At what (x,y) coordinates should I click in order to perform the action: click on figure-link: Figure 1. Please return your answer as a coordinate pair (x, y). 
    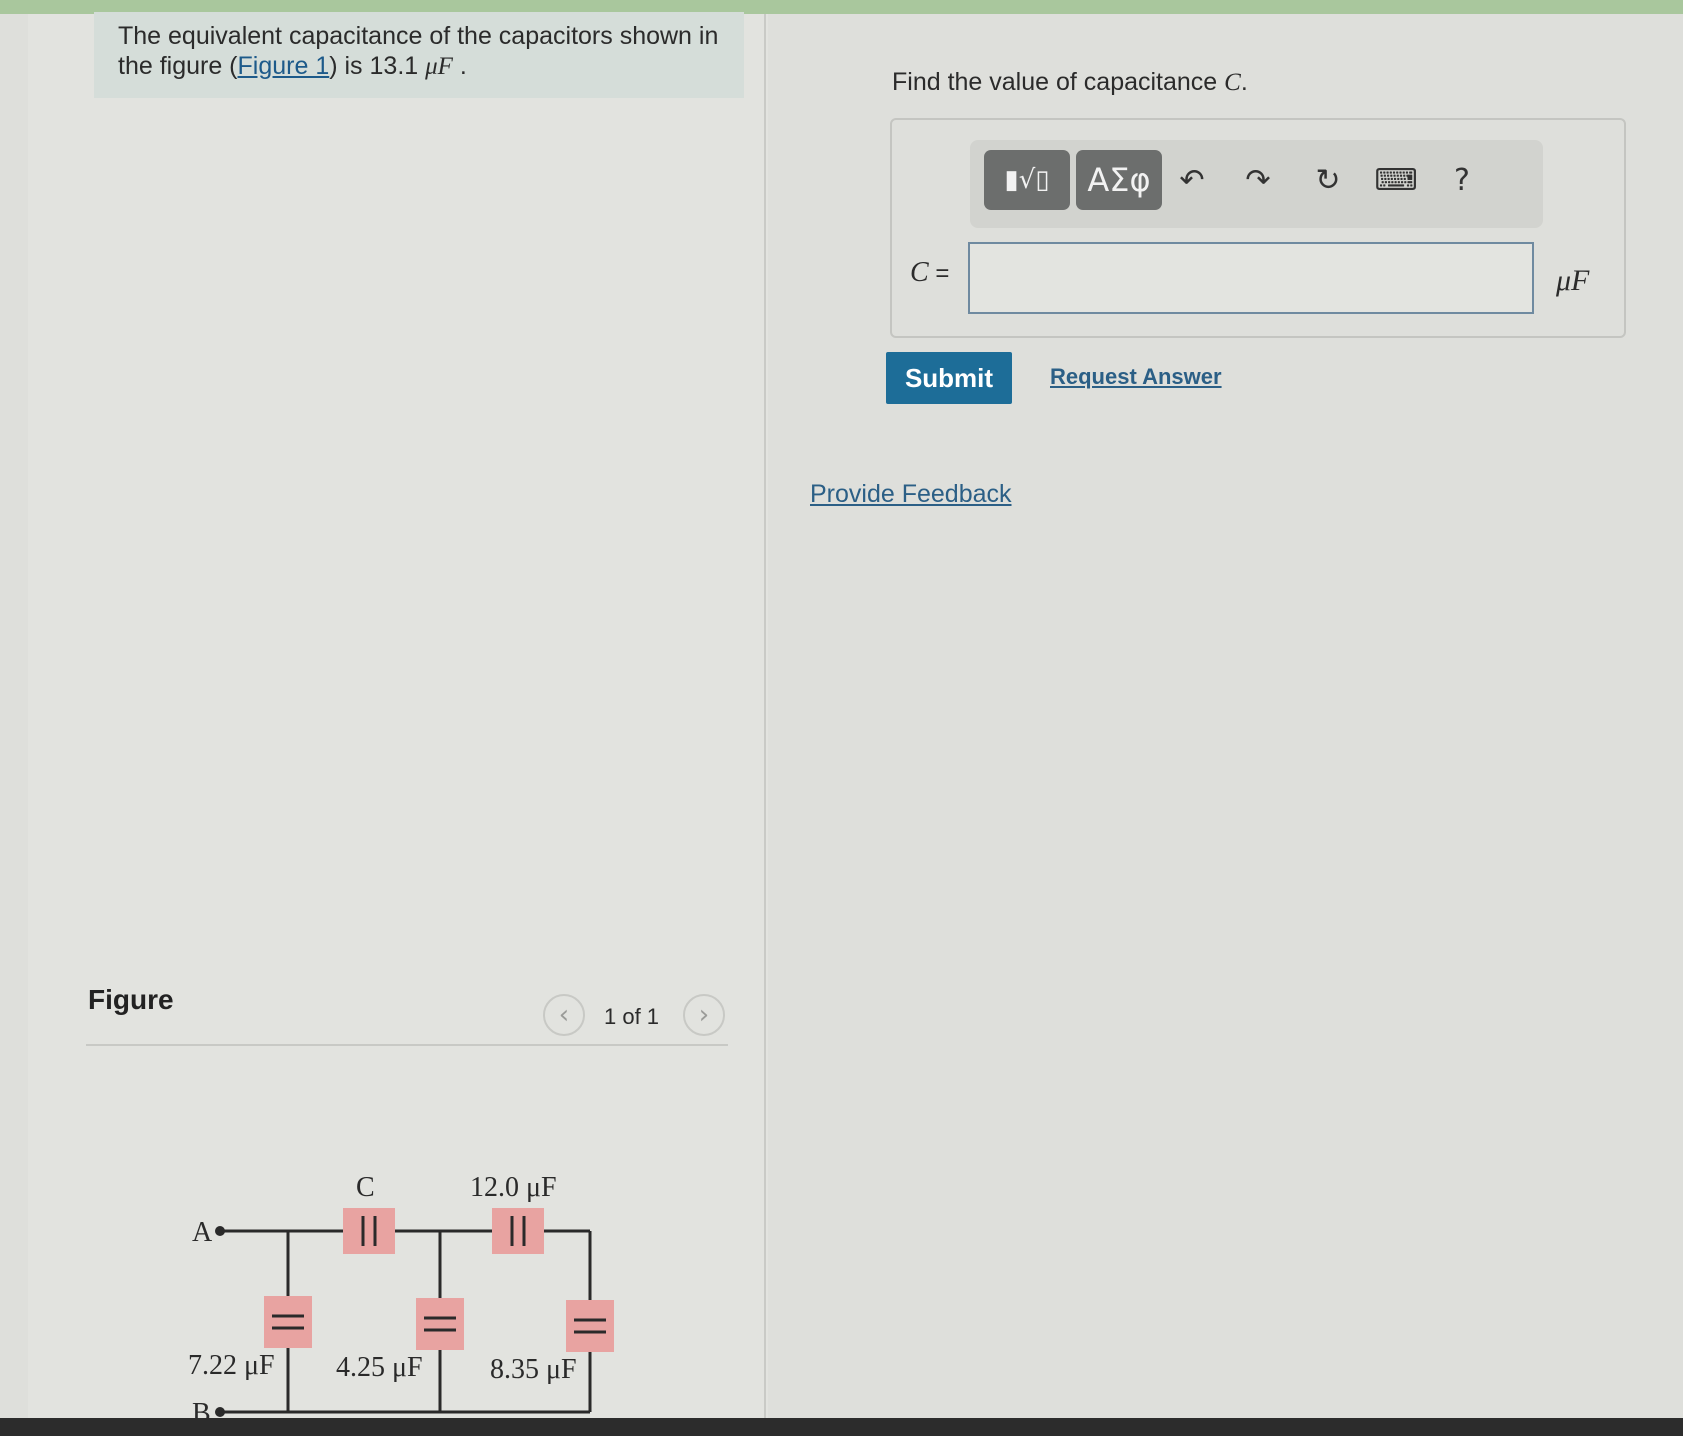
    Looking at the image, I should click on (284, 66).